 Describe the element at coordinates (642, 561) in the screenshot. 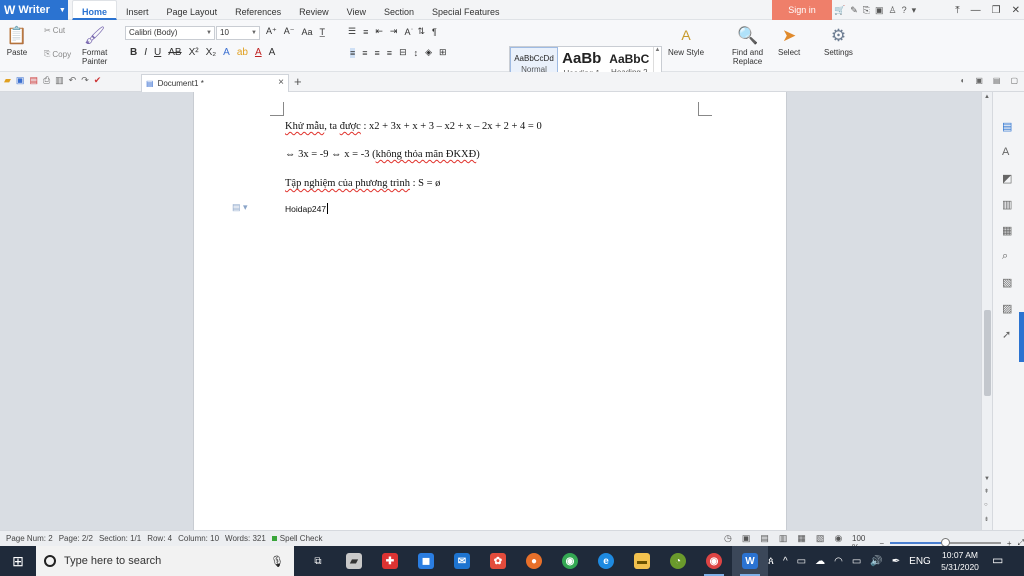

I see `file-explorer-icon: ▬` at that location.